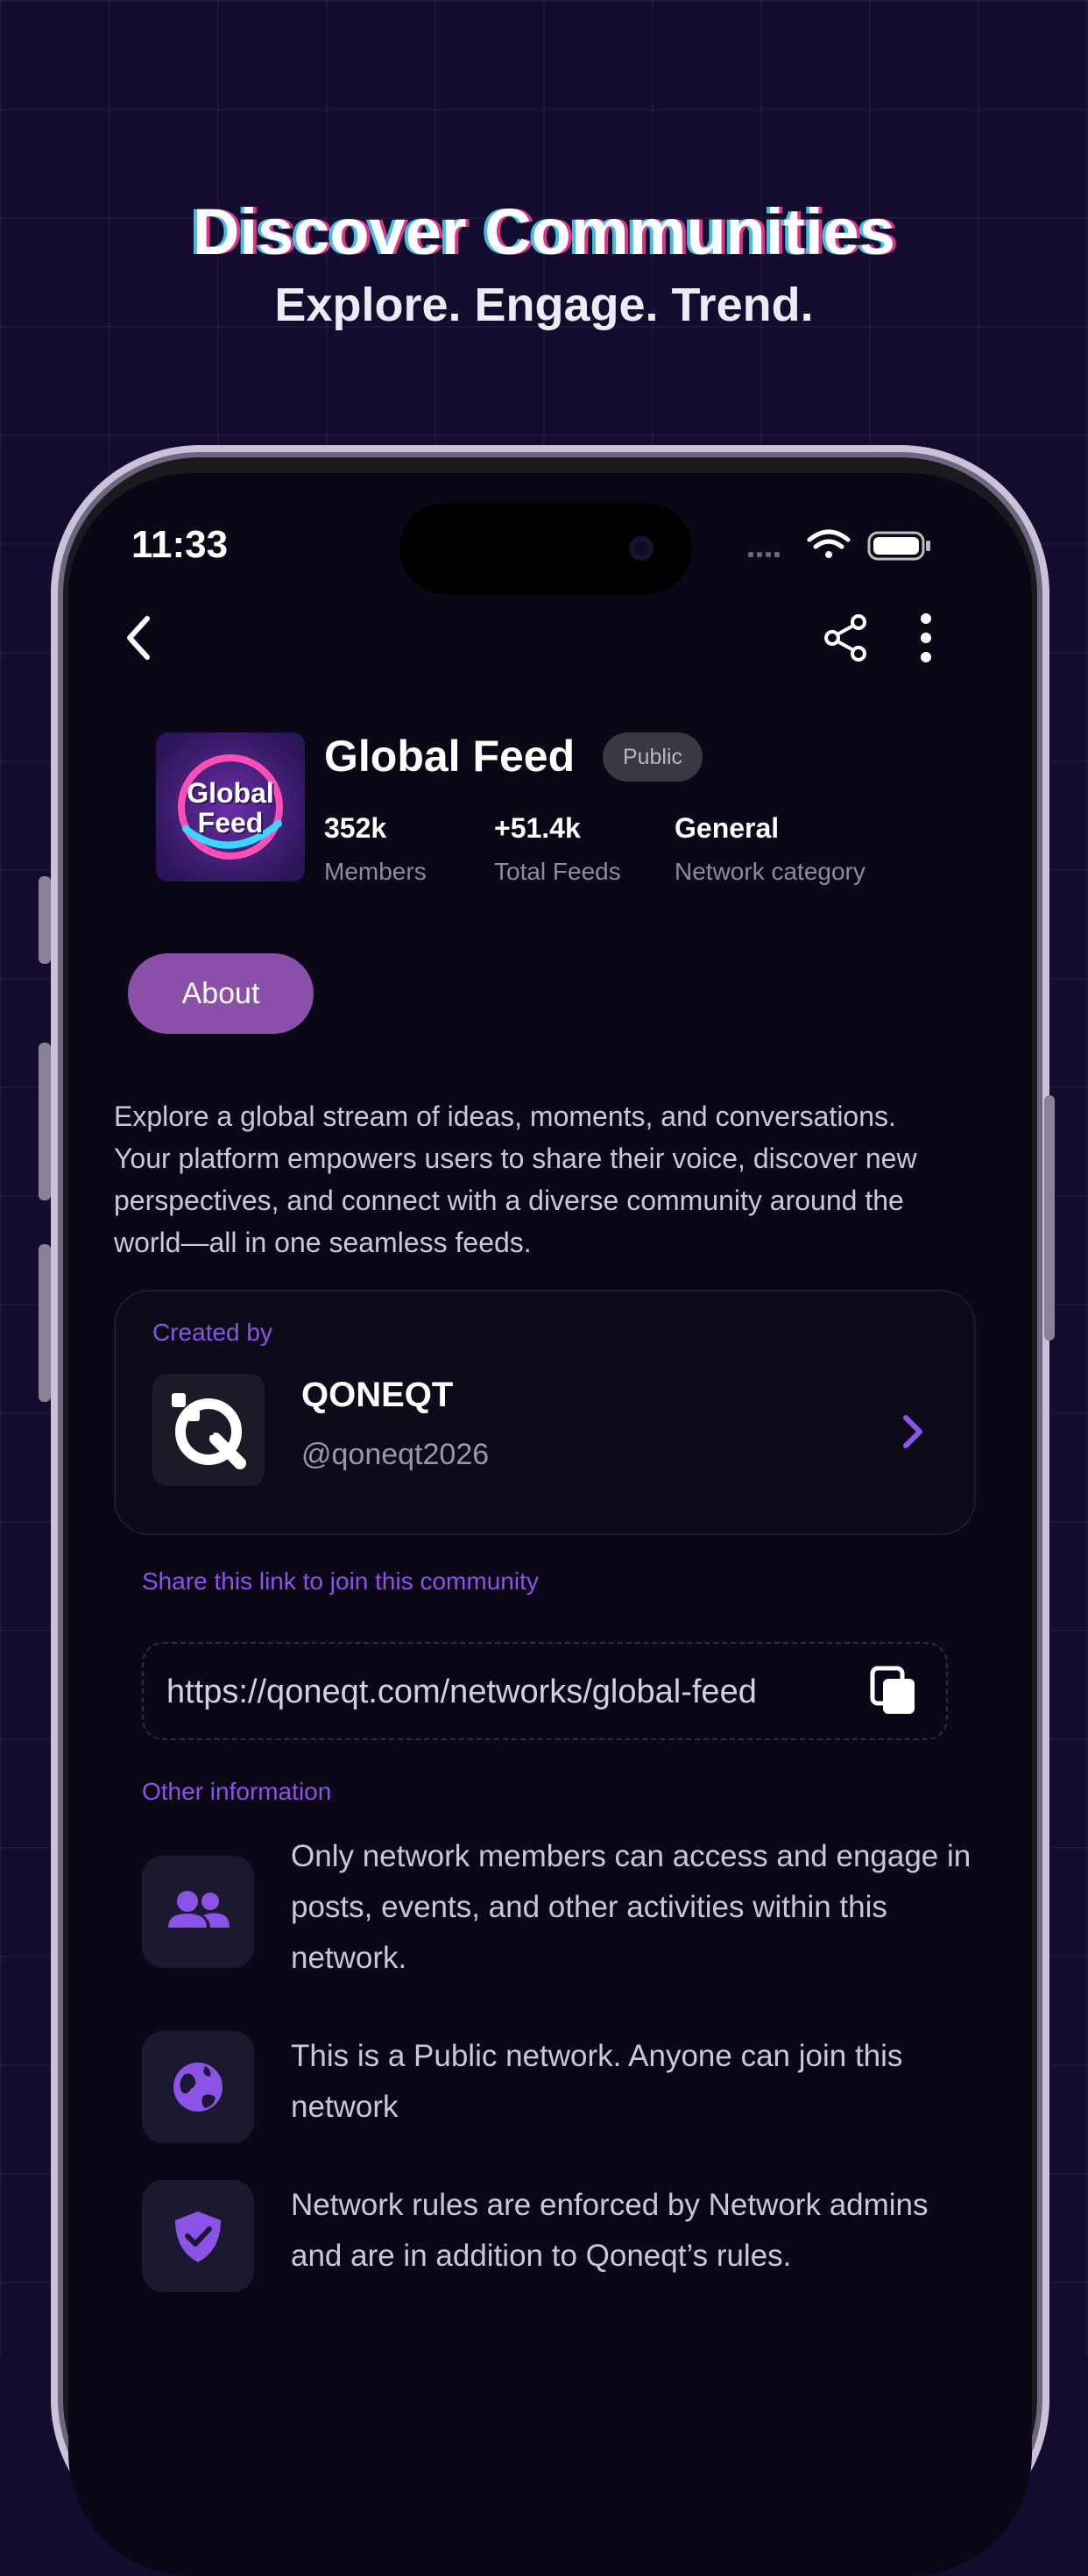 The width and height of the screenshot is (1088, 2576). I want to click on creator-name: QONEQT, so click(378, 1395).